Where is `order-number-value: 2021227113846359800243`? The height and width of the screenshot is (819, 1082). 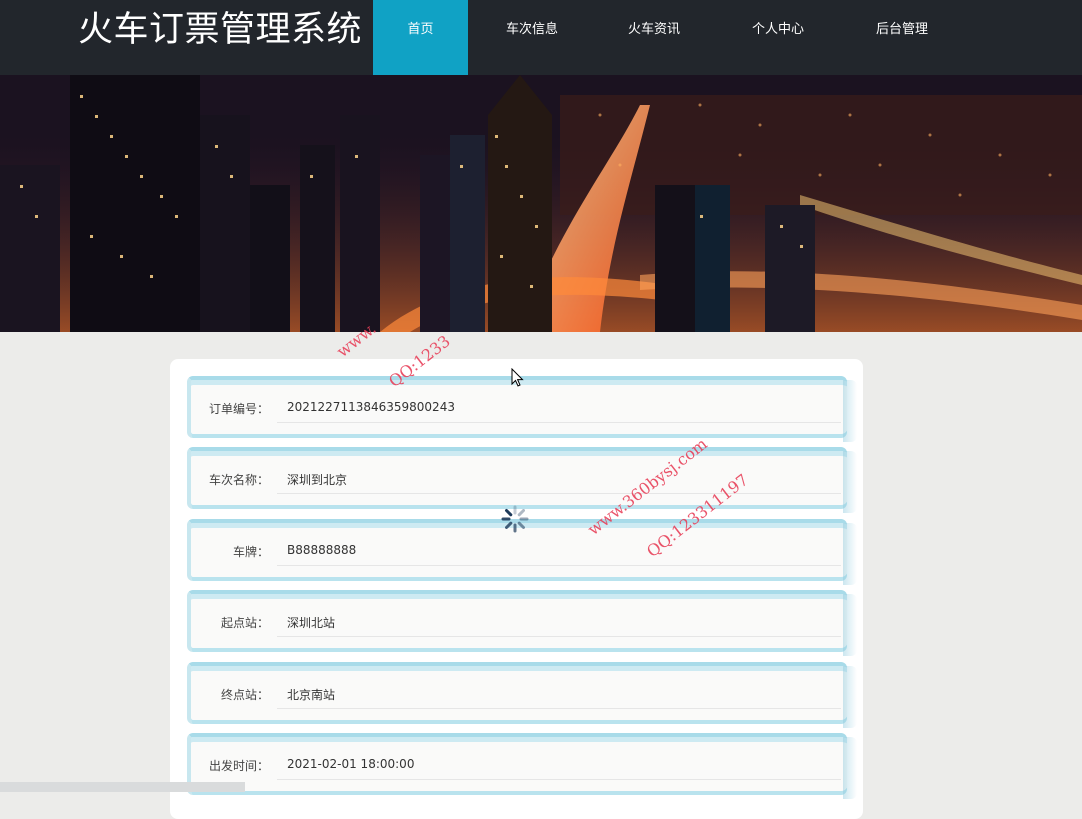
order-number-value: 2021227113846359800243 is located at coordinates (371, 407).